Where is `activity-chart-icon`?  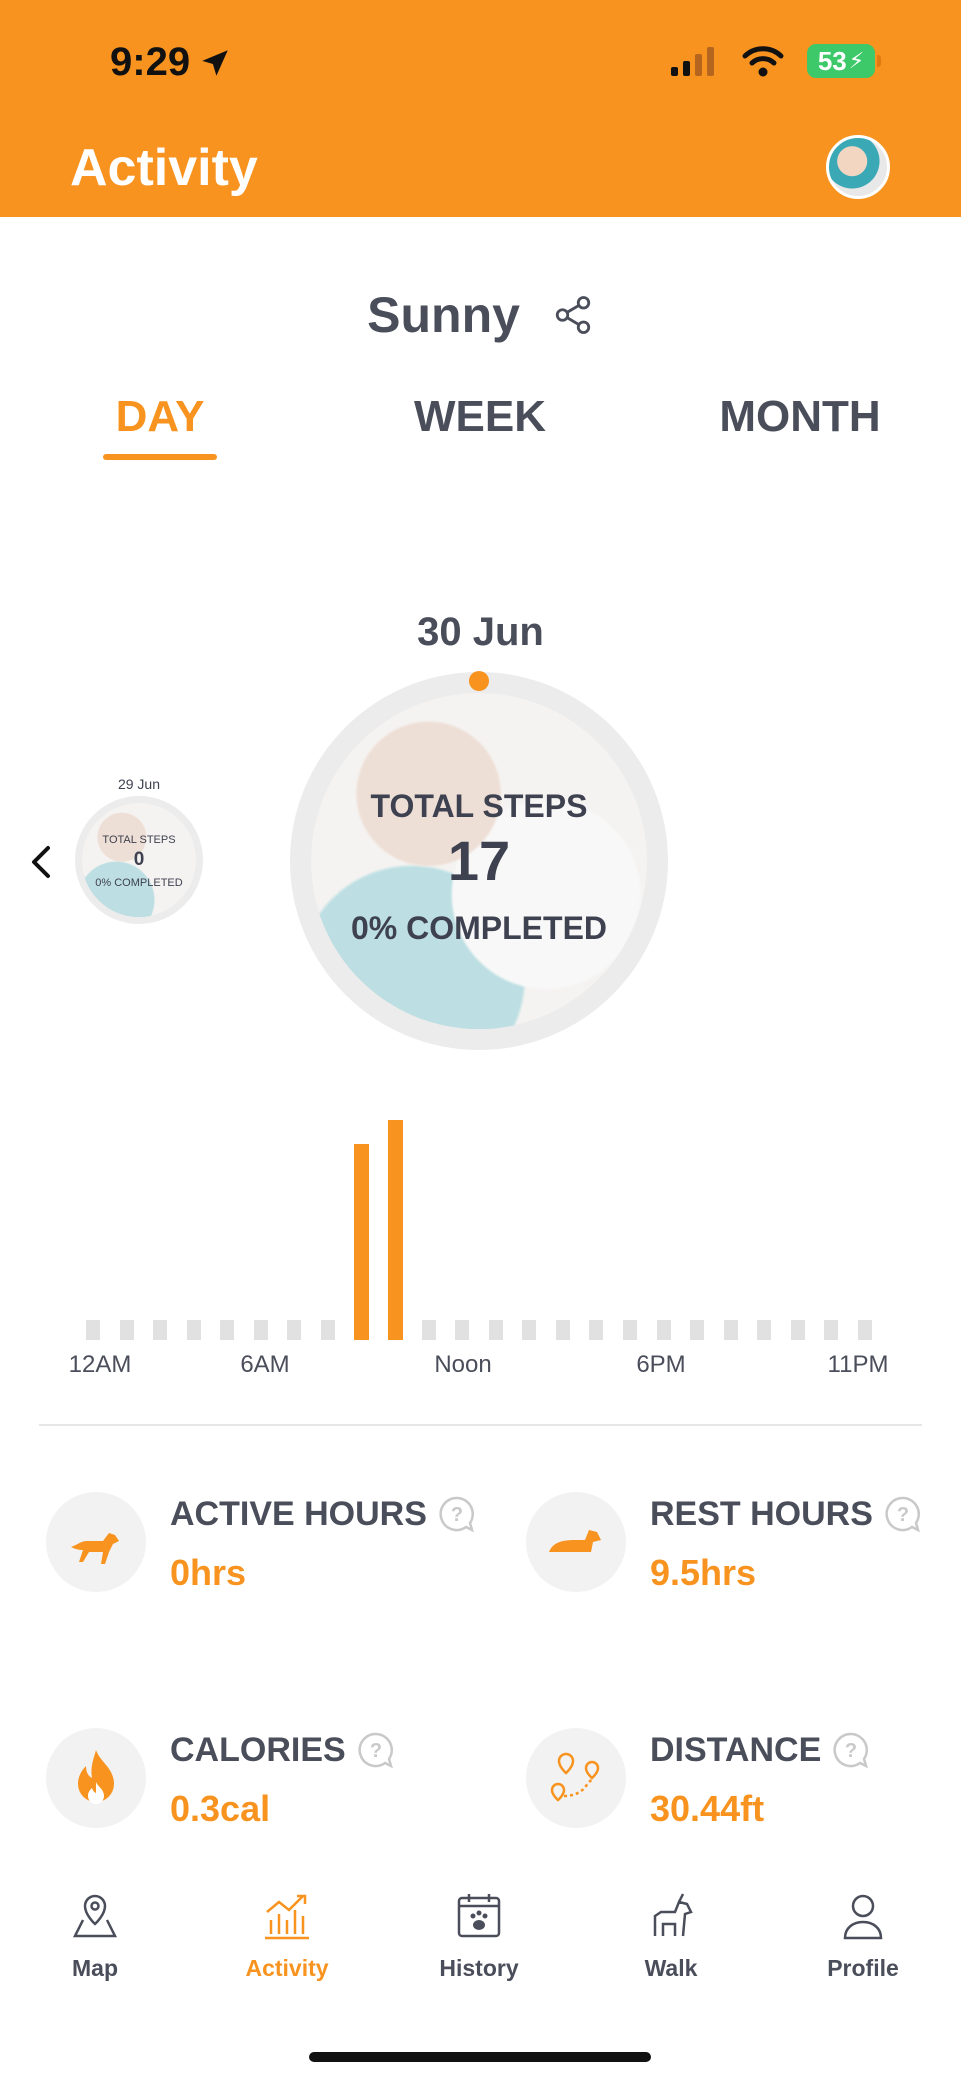 activity-chart-icon is located at coordinates (287, 1917).